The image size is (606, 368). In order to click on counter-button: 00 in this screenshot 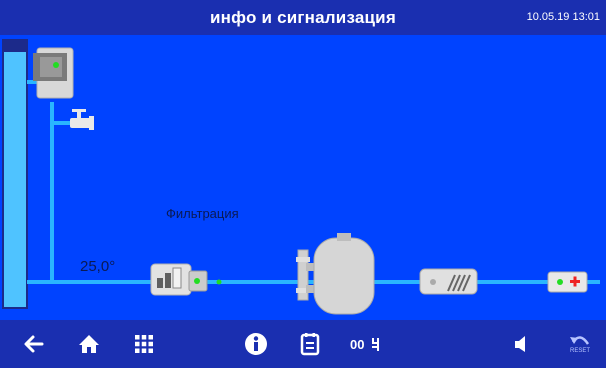, I will do `click(365, 344)`.